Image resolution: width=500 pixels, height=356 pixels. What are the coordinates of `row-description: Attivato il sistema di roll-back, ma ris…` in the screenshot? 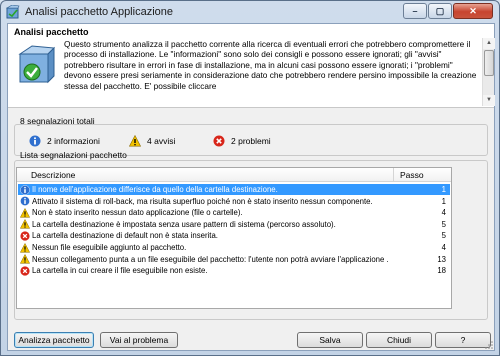 It's located at (202, 201).